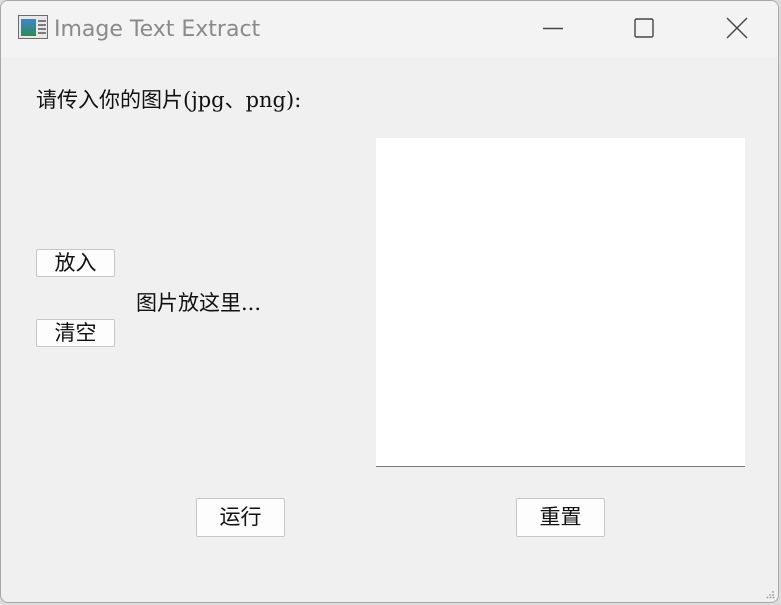 The image size is (781, 605). I want to click on close-icon, so click(737, 28).